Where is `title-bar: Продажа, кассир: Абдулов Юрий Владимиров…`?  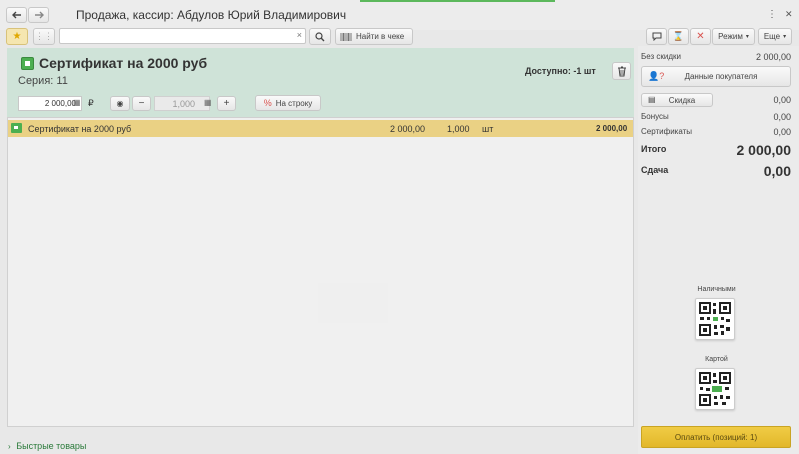 title-bar: Продажа, кассир: Абдулов Юрий Владимиров… is located at coordinates (399, 15).